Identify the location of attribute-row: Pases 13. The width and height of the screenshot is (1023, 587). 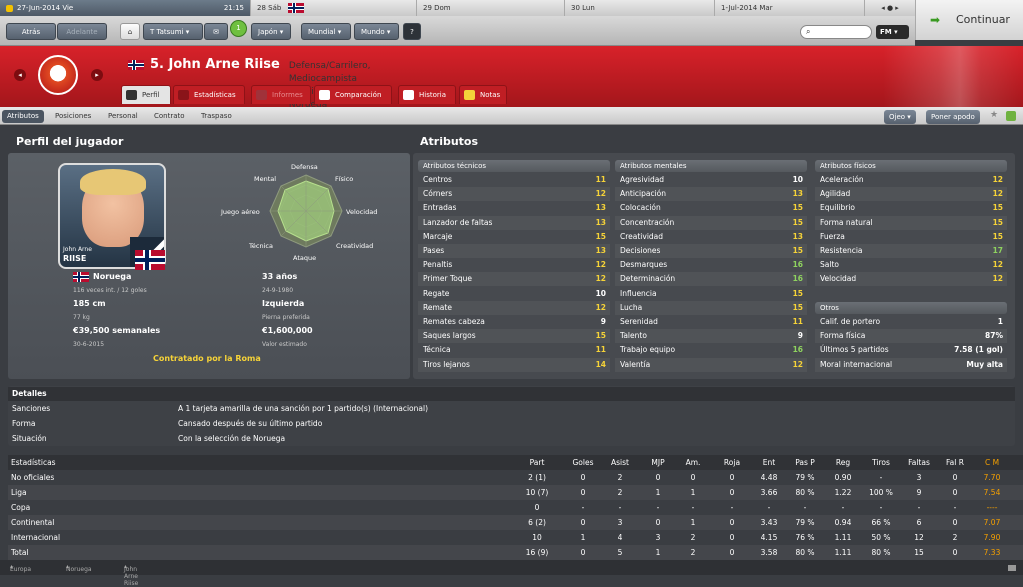
(514, 251).